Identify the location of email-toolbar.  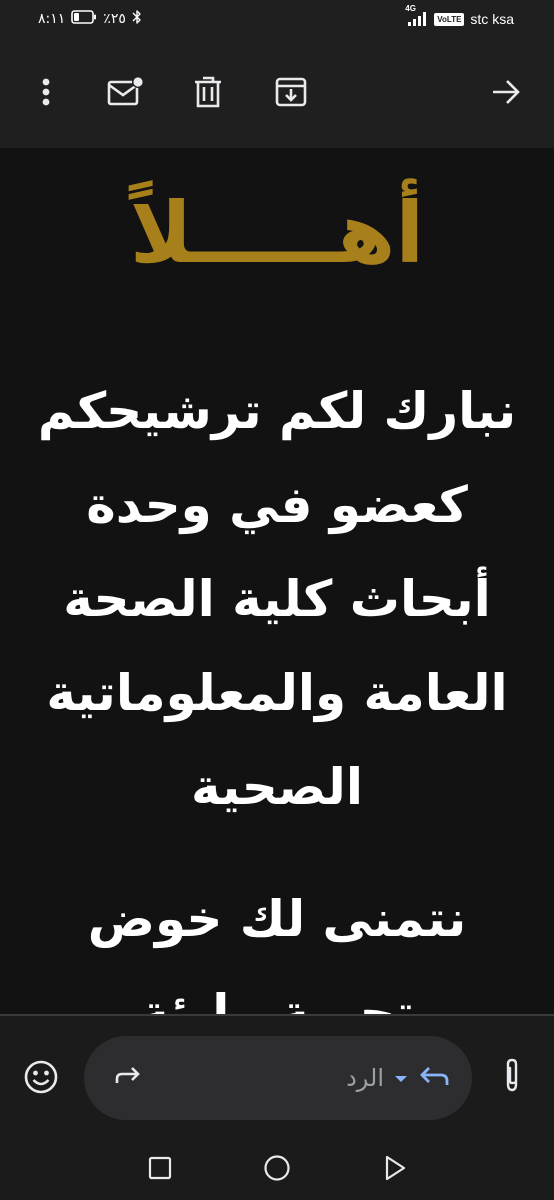
(277, 94).